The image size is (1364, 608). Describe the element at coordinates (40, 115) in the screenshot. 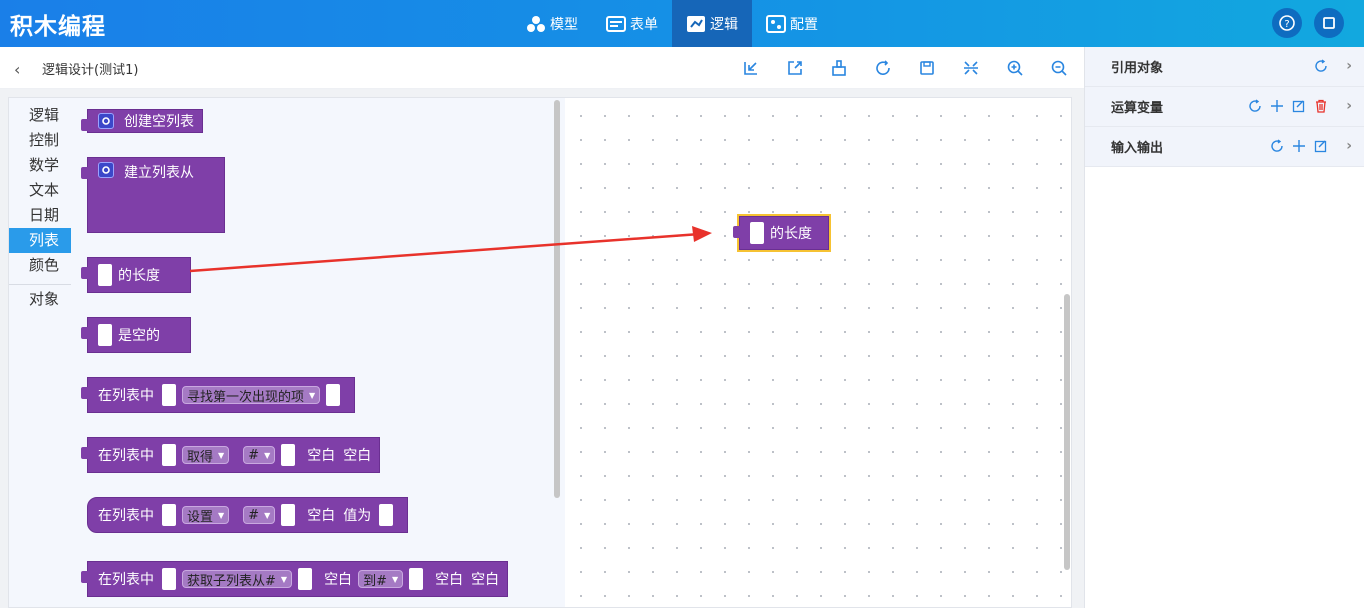

I see `category-logic: 逻辑` at that location.